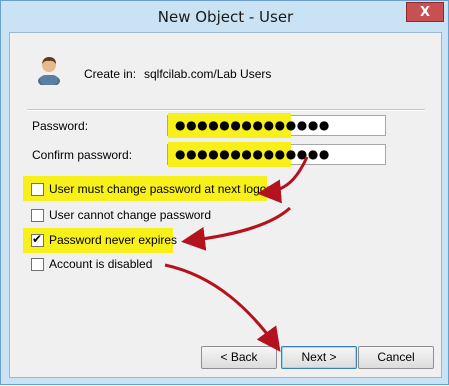  I want to click on arrow-to-never-expires, so click(236, 228).